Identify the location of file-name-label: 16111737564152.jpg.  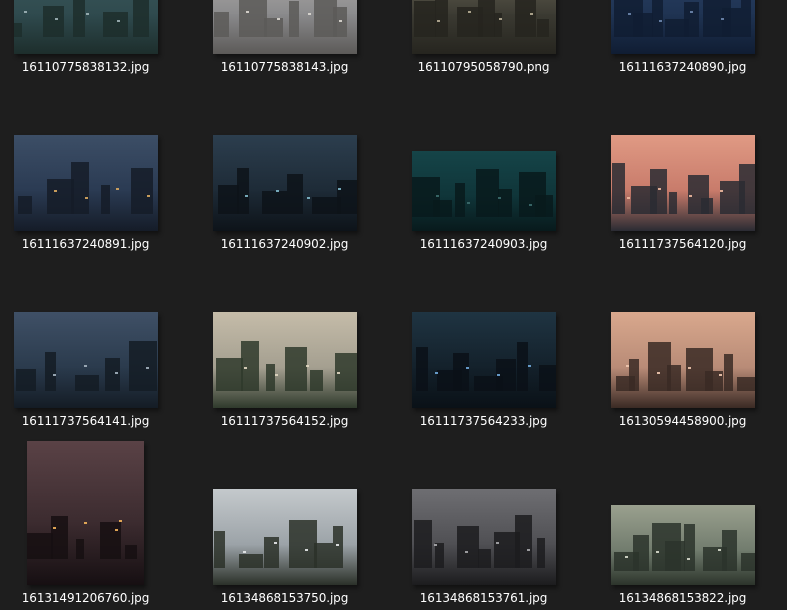
(284, 421).